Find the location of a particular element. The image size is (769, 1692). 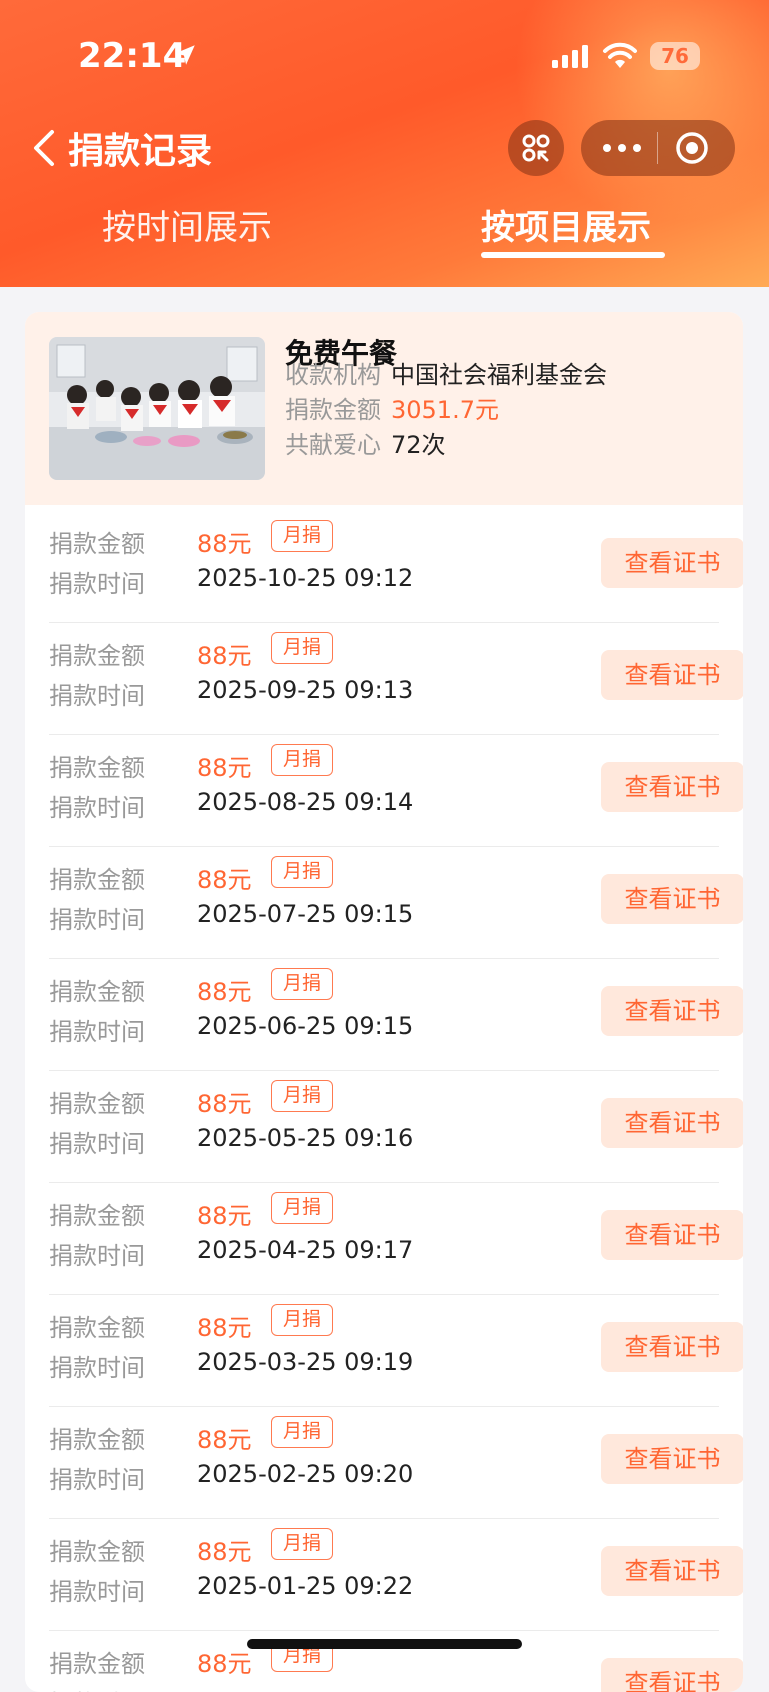

amount-value: 3051.7元 is located at coordinates (445, 410).